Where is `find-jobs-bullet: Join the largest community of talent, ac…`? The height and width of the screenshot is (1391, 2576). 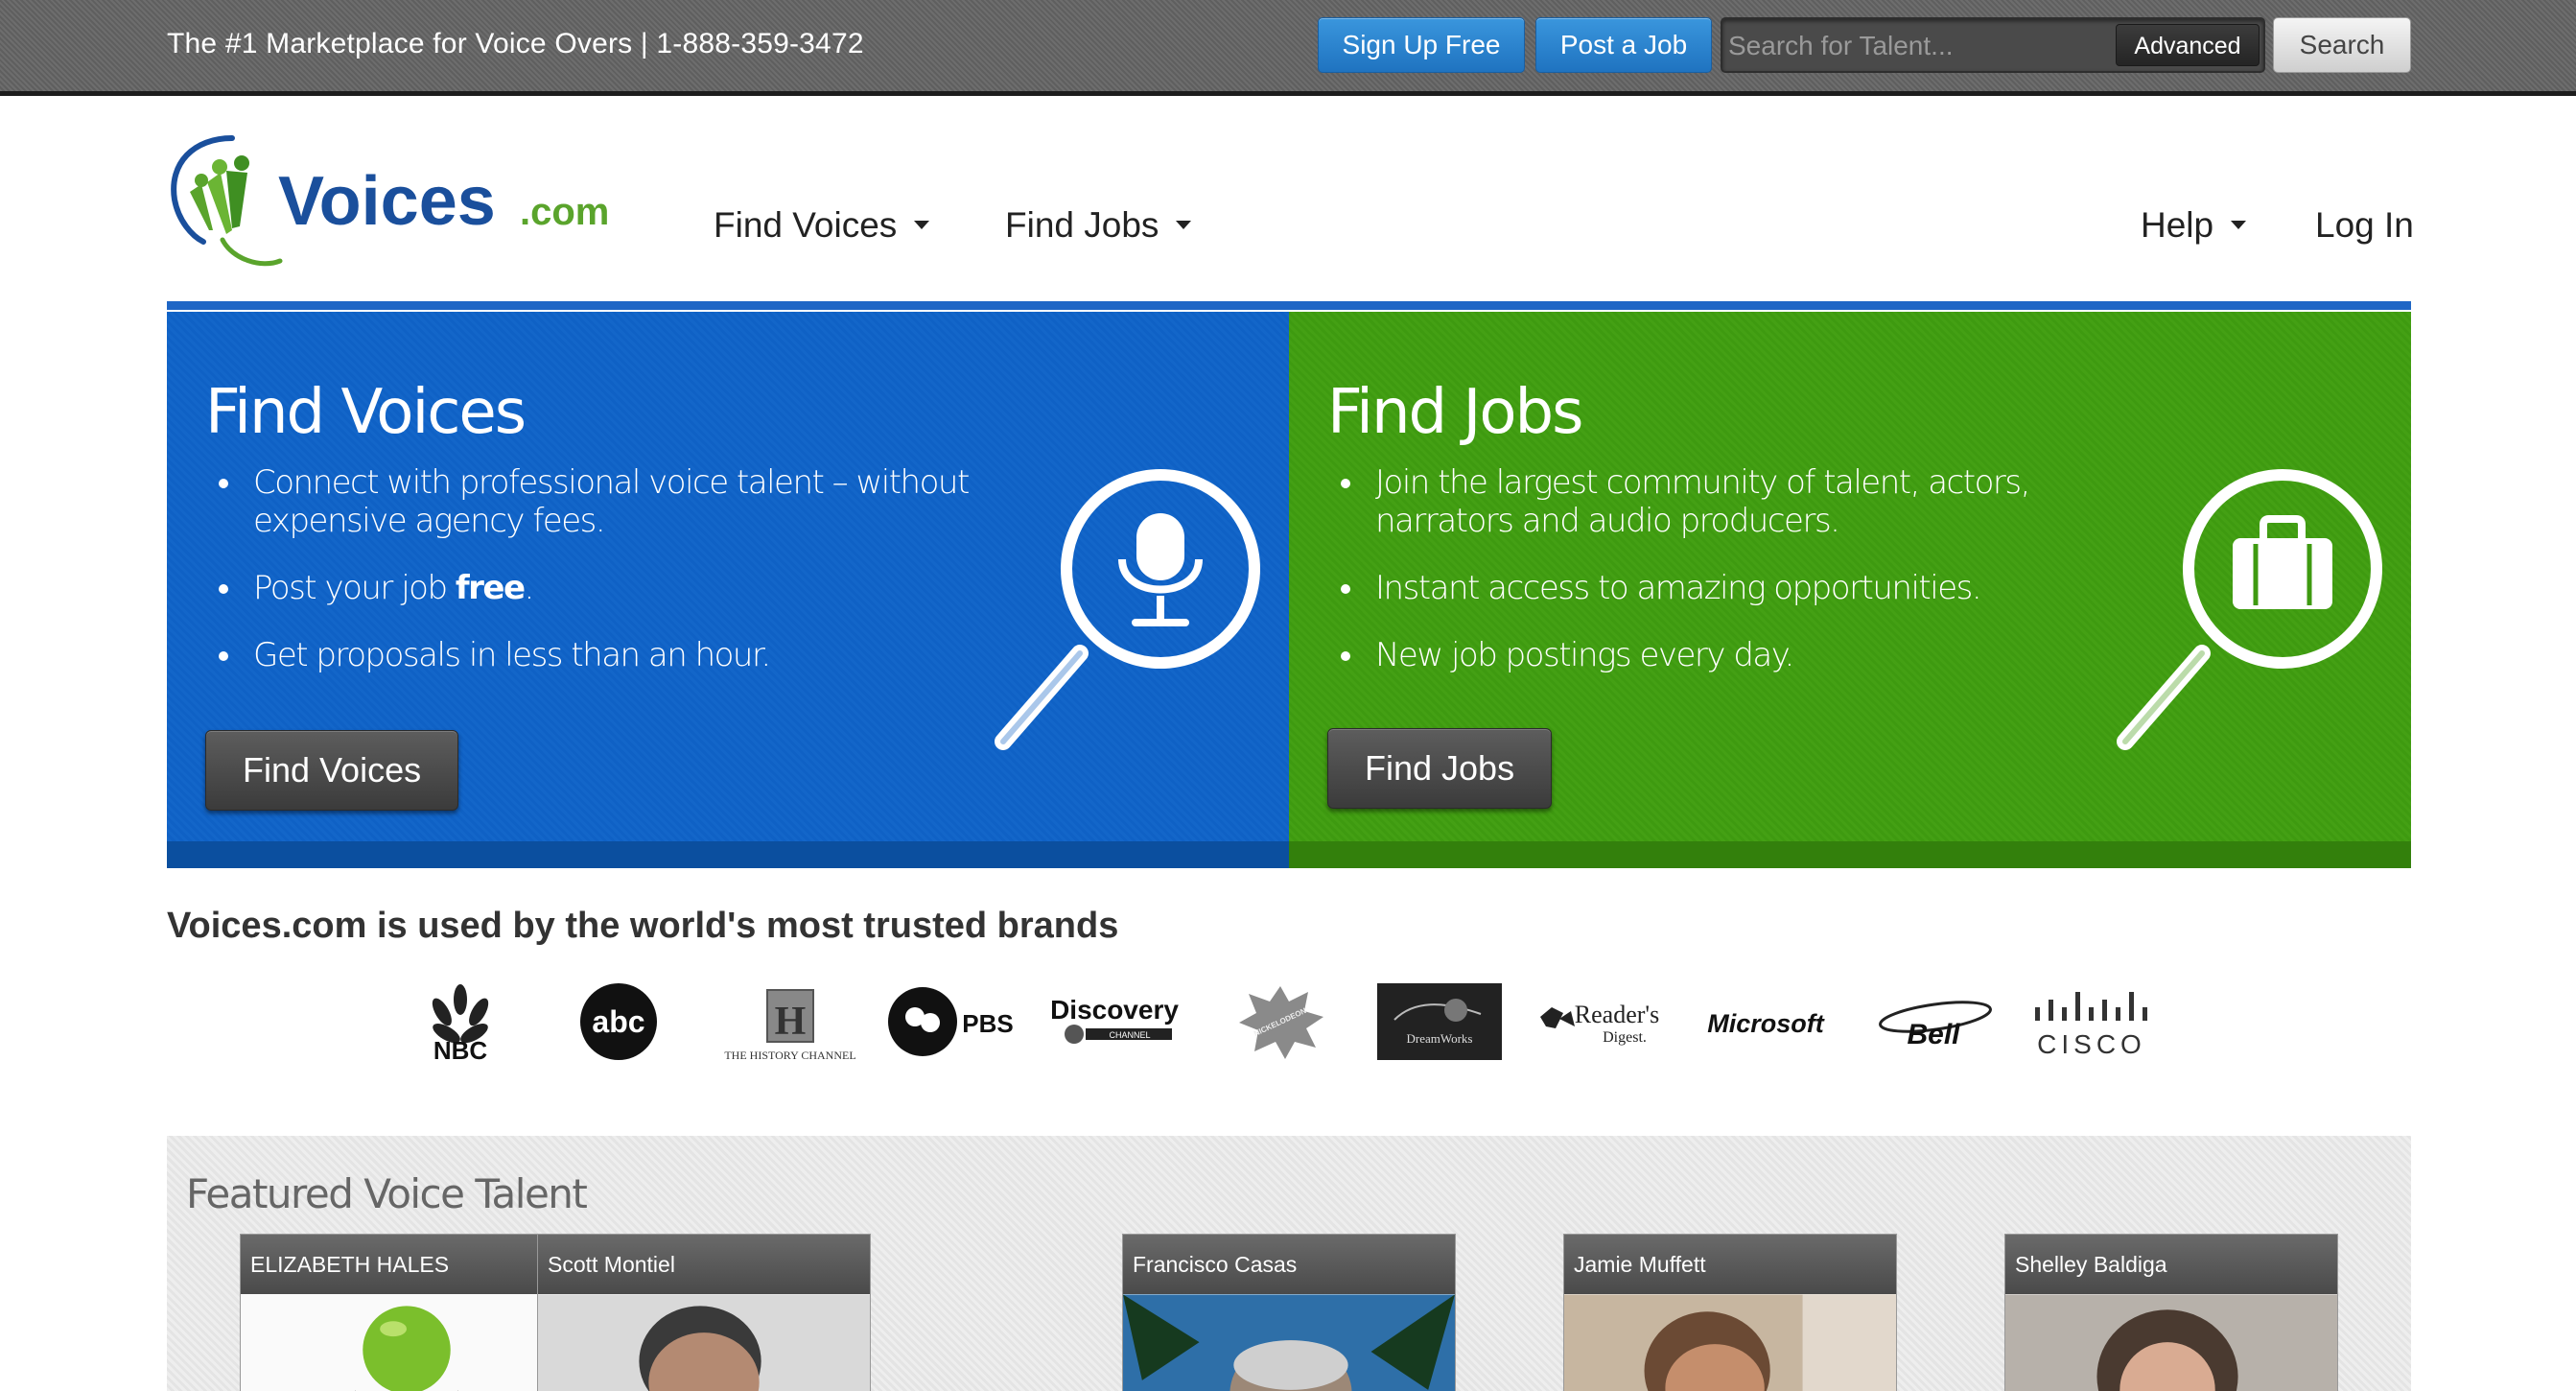
find-jobs-bullet: Join the largest community of talent, ac… is located at coordinates (1711, 502).